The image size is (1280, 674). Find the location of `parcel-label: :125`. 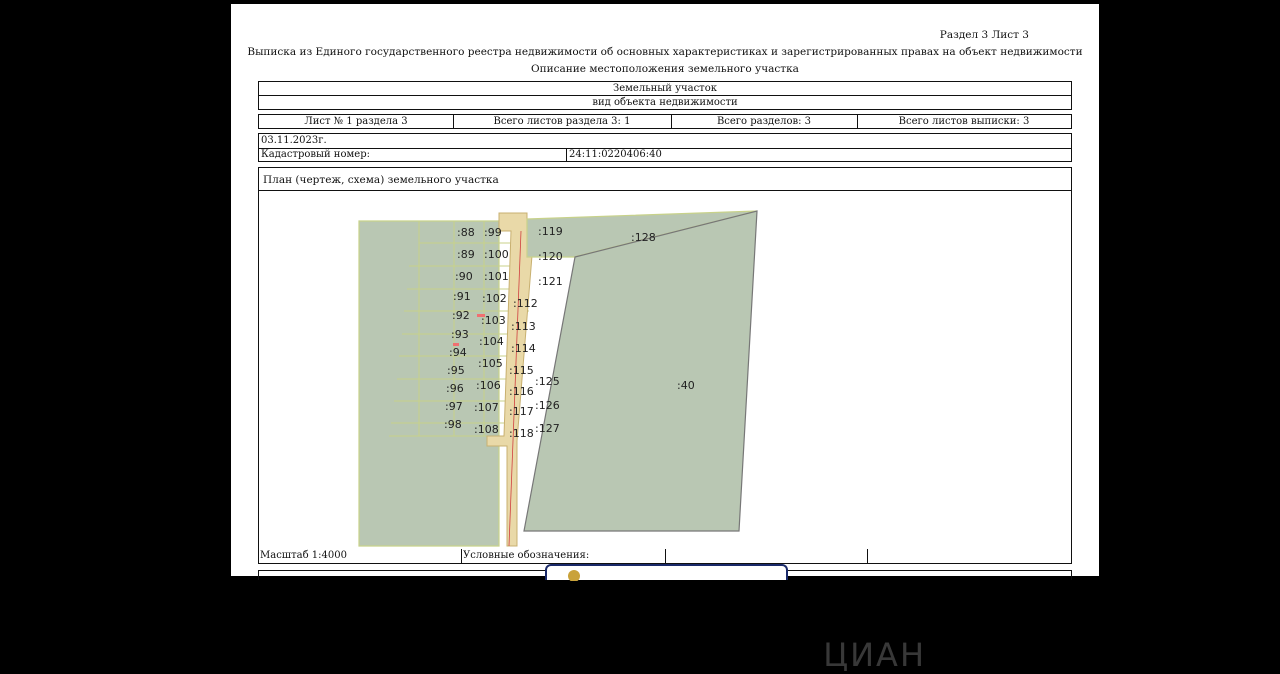

parcel-label: :125 is located at coordinates (547, 381).